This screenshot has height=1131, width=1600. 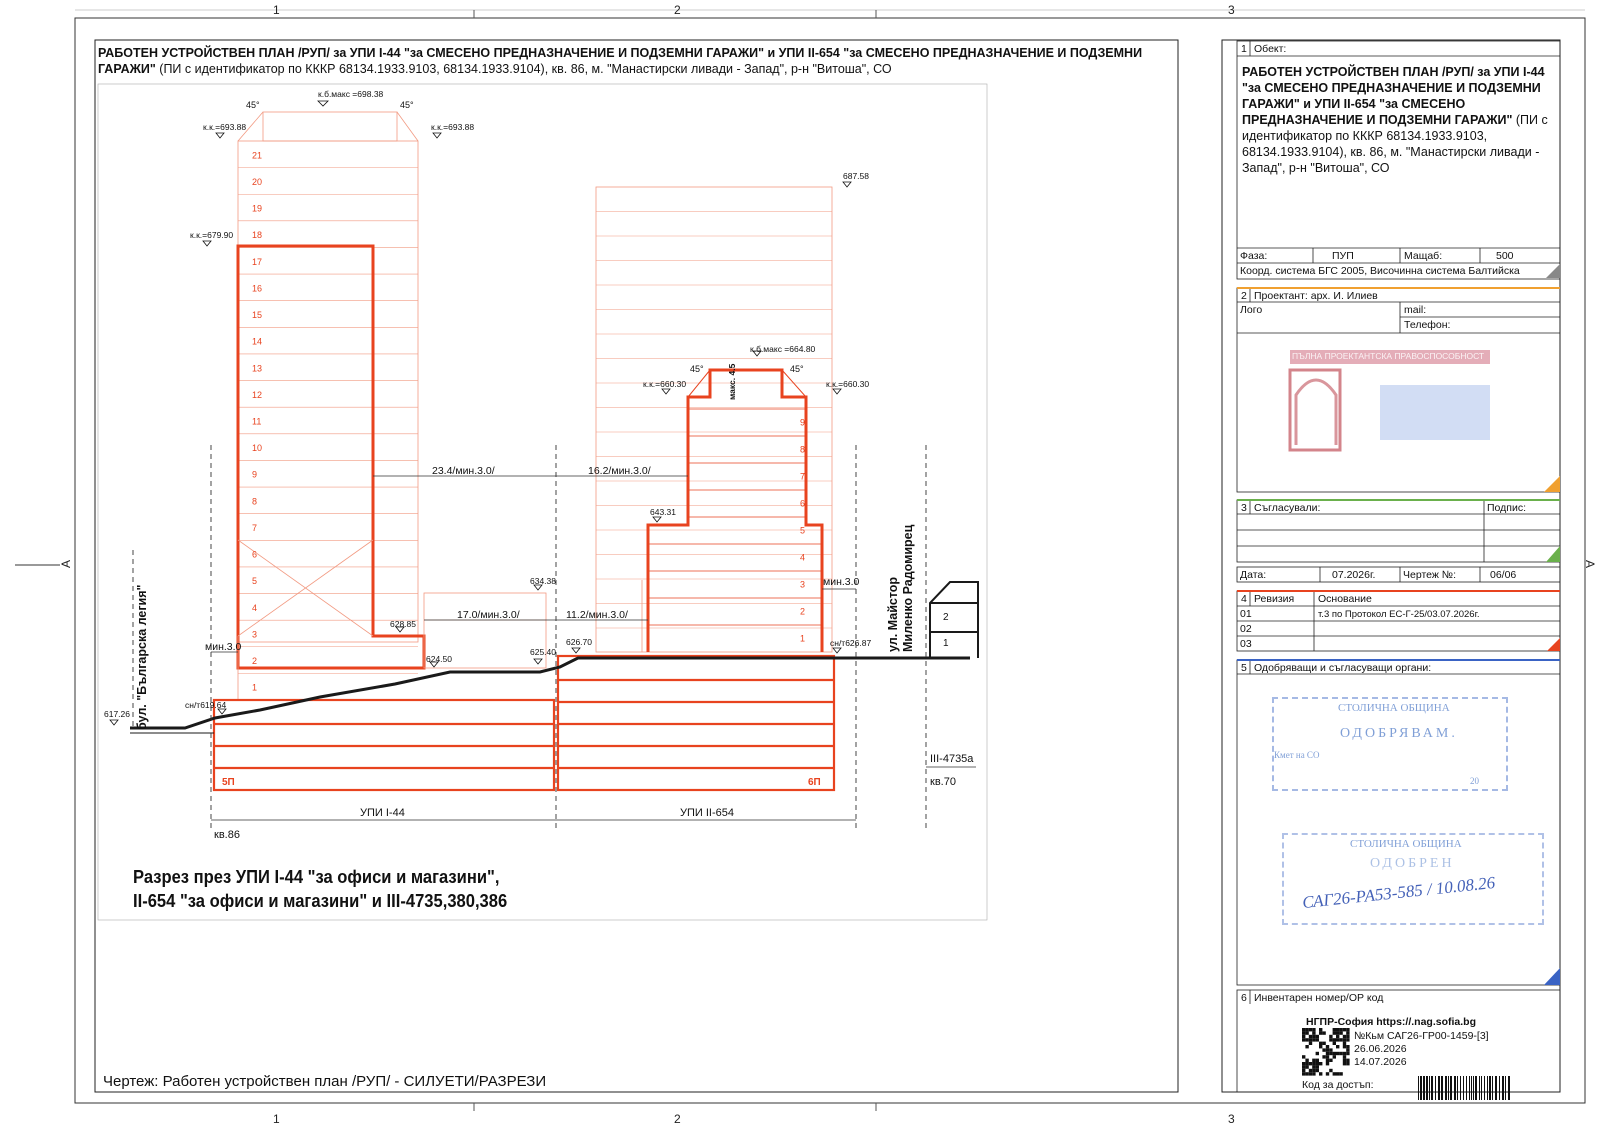 I want to click on tb-revision-label: Ревизия, so click(x=1274, y=599).